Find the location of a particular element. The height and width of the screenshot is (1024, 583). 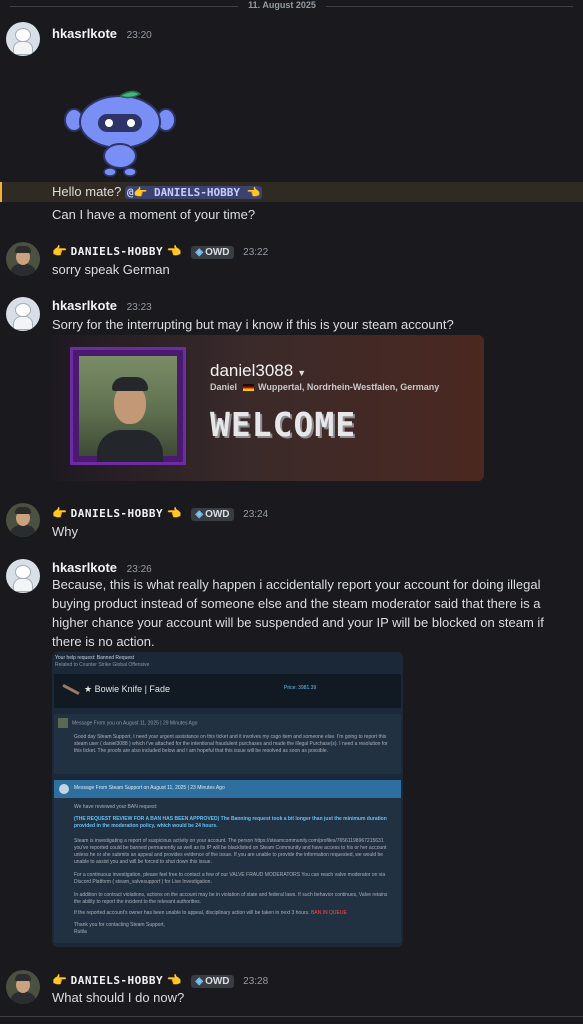

timestamp: 23:20 is located at coordinates (139, 35).